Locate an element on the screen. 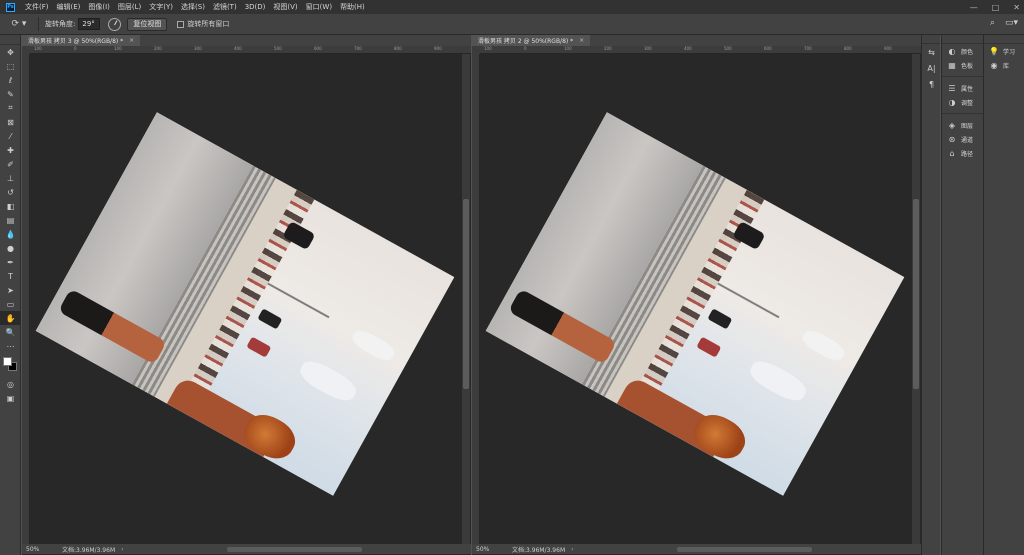 This screenshot has width=1024, height=555. search-icon: ⌕ is located at coordinates (992, 23).